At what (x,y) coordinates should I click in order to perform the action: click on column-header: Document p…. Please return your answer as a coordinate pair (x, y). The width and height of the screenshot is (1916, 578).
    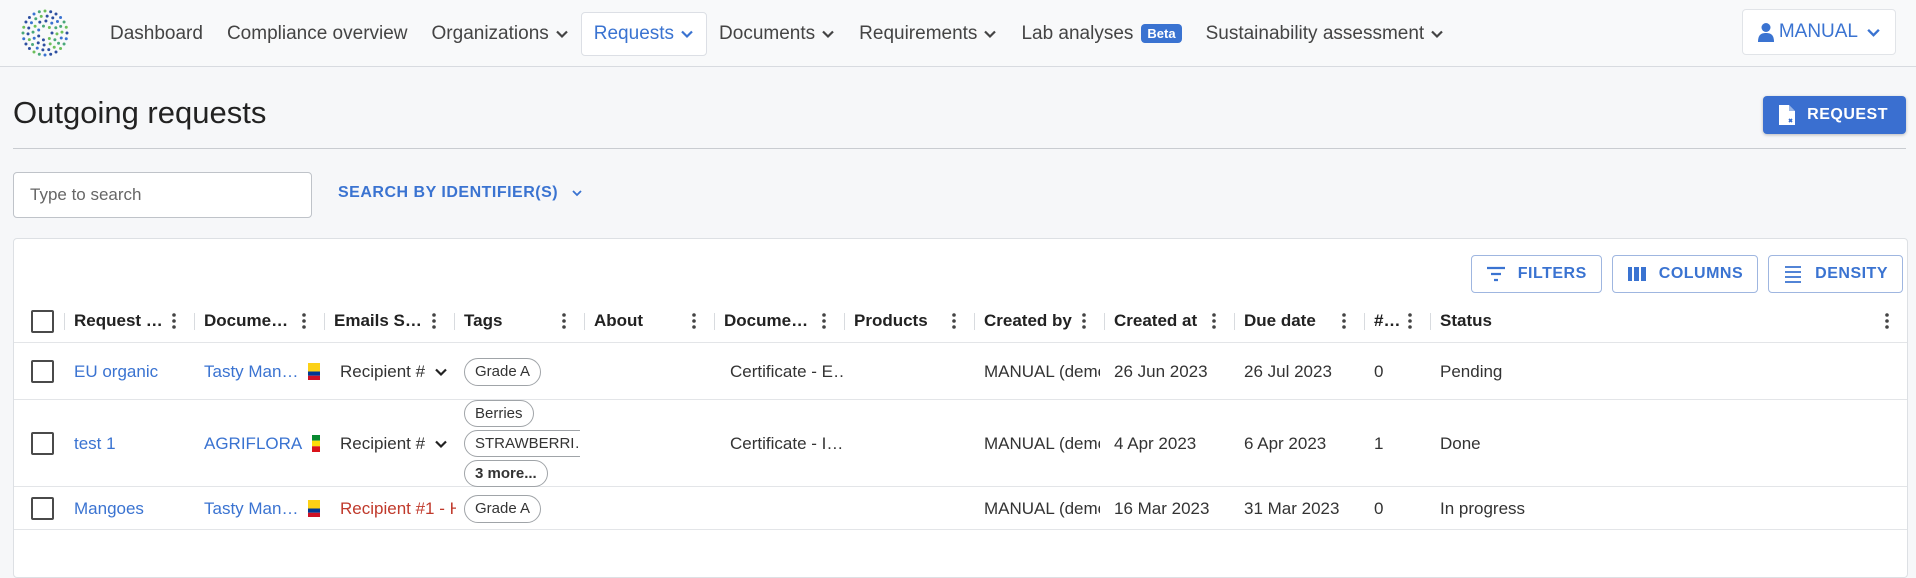
    Looking at the image, I should click on (249, 321).